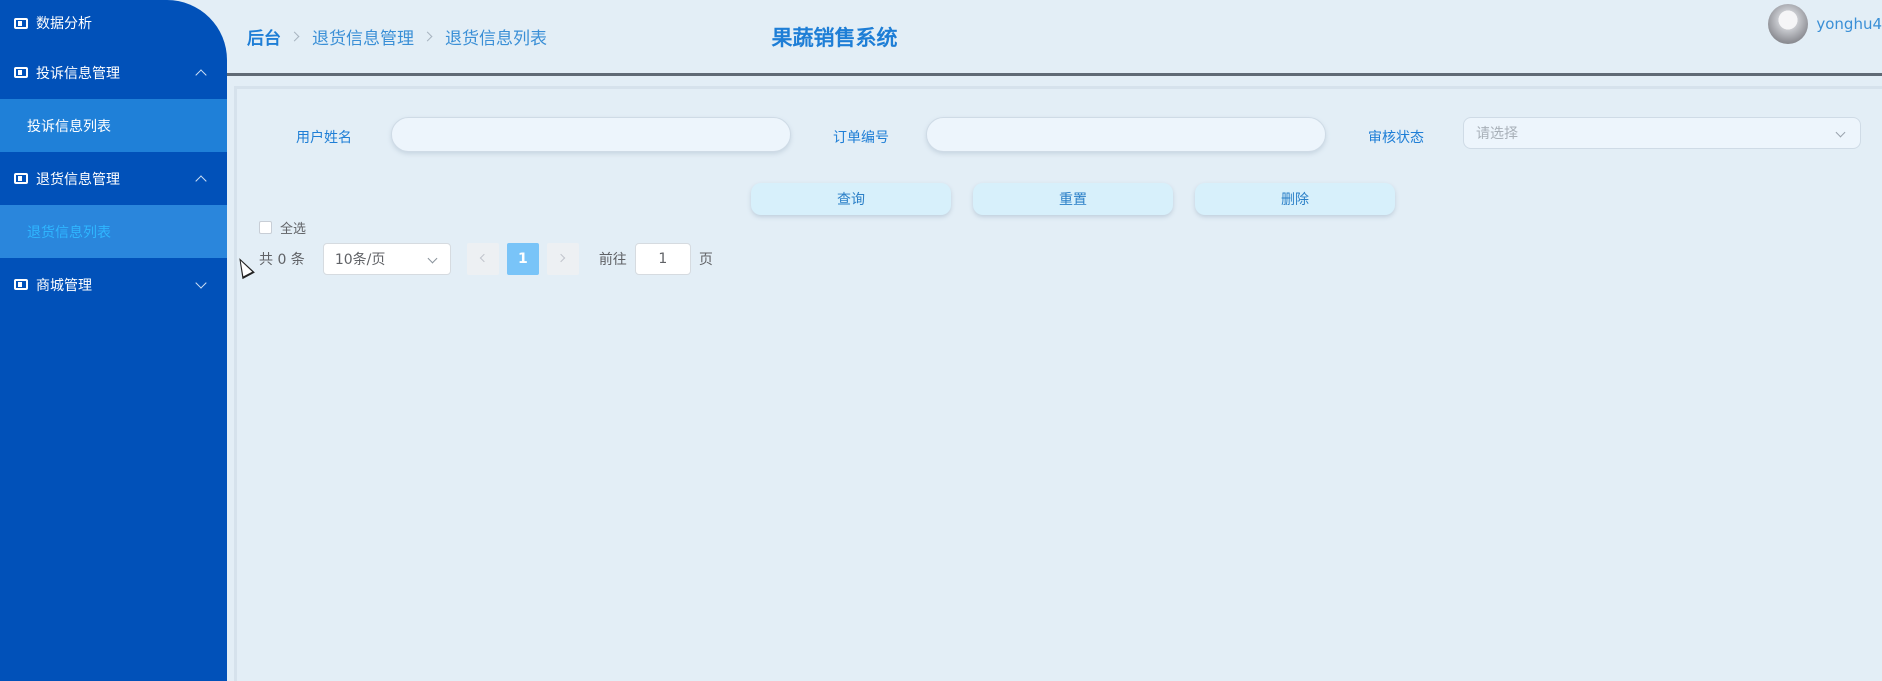 The height and width of the screenshot is (681, 1882). What do you see at coordinates (78, 73) in the screenshot?
I see `menu-label: 投诉信息管理` at bounding box center [78, 73].